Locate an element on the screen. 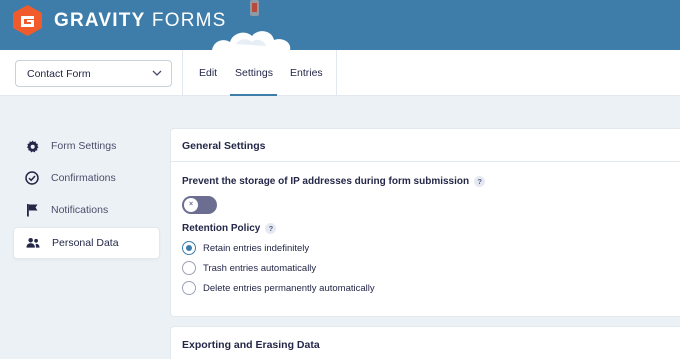  form-selector-value: Contact Form is located at coordinates (59, 74).